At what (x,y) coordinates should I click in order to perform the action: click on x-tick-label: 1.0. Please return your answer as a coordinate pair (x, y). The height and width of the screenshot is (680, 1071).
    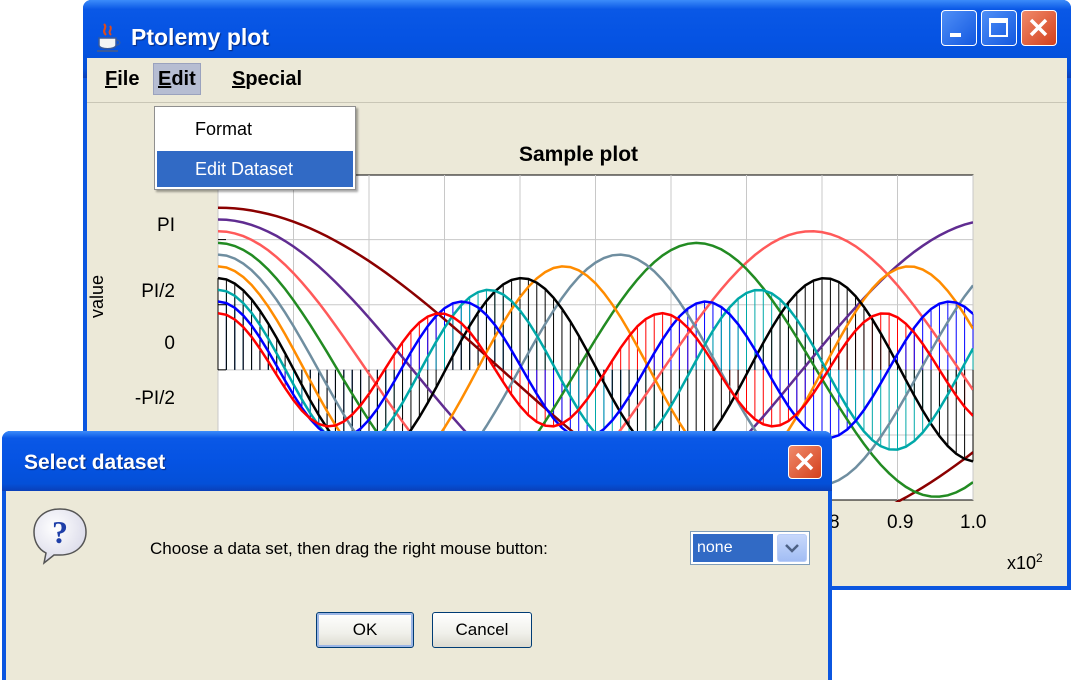
    Looking at the image, I should click on (973, 522).